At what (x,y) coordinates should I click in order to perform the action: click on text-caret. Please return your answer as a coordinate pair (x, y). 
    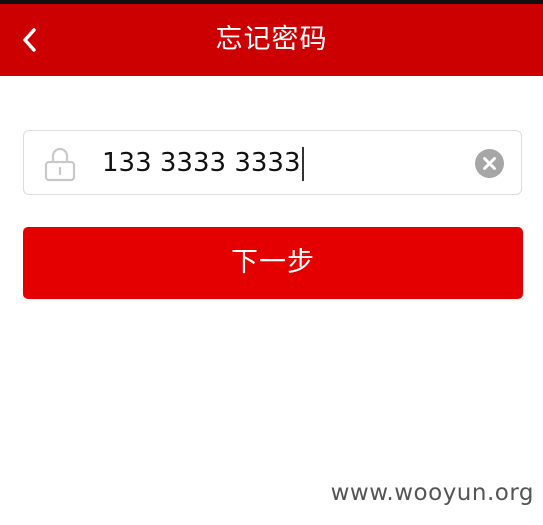
    Looking at the image, I should click on (302, 163).